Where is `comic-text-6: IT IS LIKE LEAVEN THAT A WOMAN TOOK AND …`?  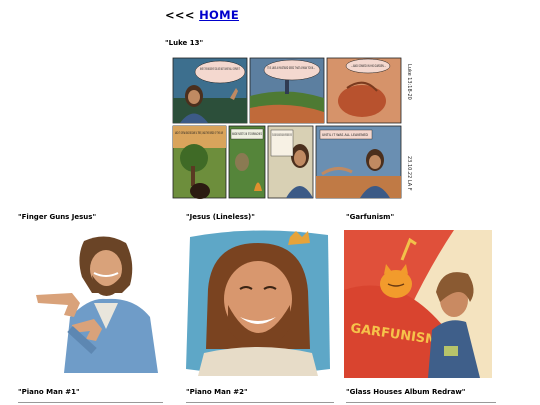
comic-text-6: IT IS LIKE LEAVEN THAT A WOMAN TOOK AND … is located at coordinates (282, 135).